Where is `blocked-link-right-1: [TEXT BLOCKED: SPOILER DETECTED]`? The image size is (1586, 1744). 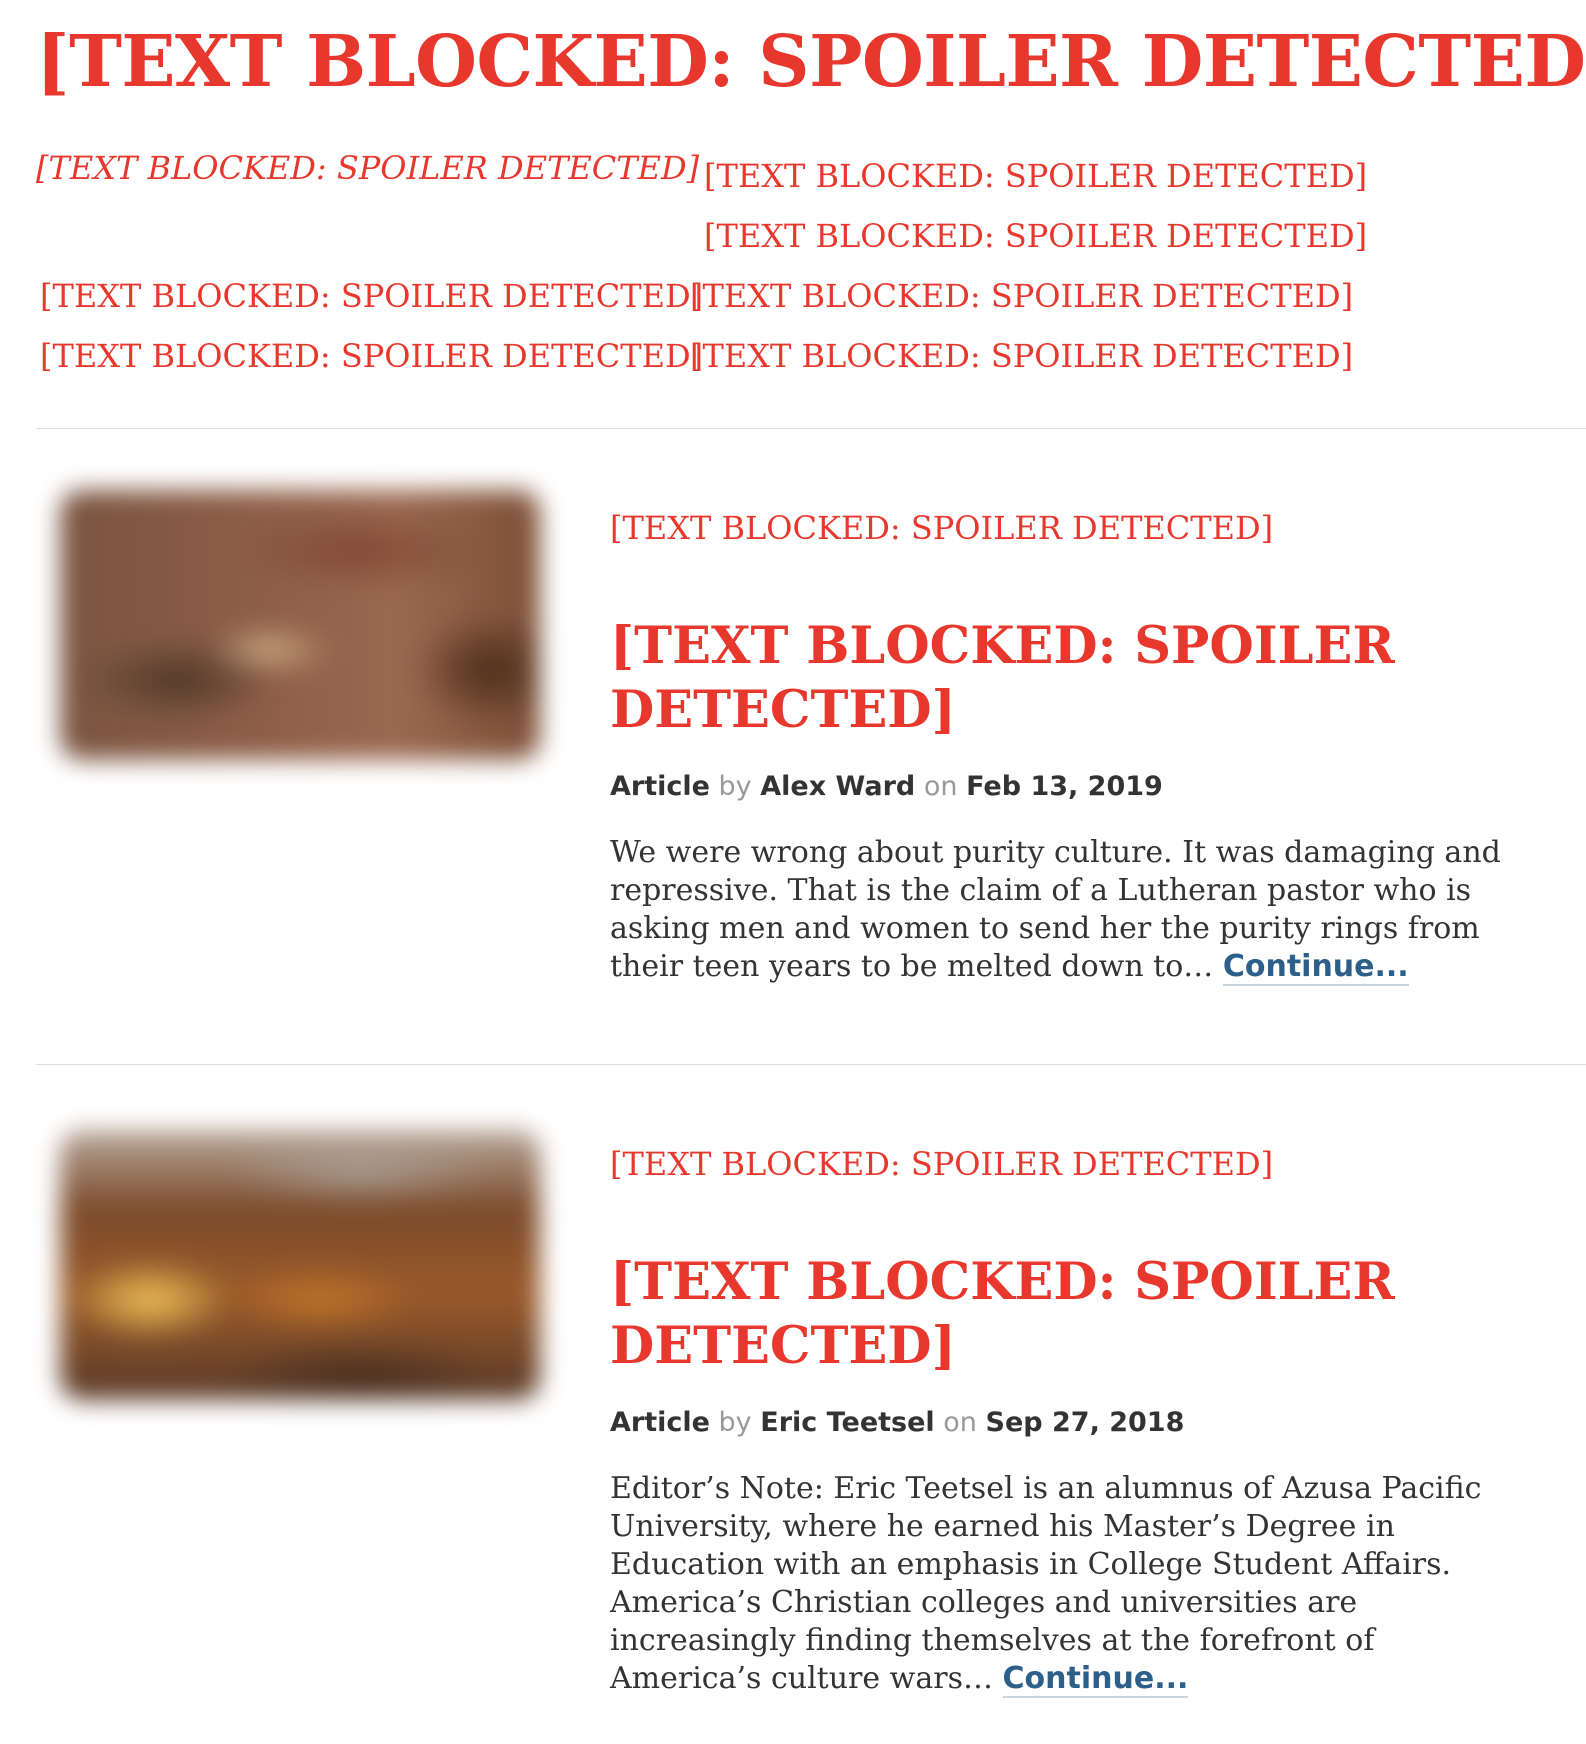 blocked-link-right-1: [TEXT BLOCKED: SPOILER DETECTED] is located at coordinates (1035, 176).